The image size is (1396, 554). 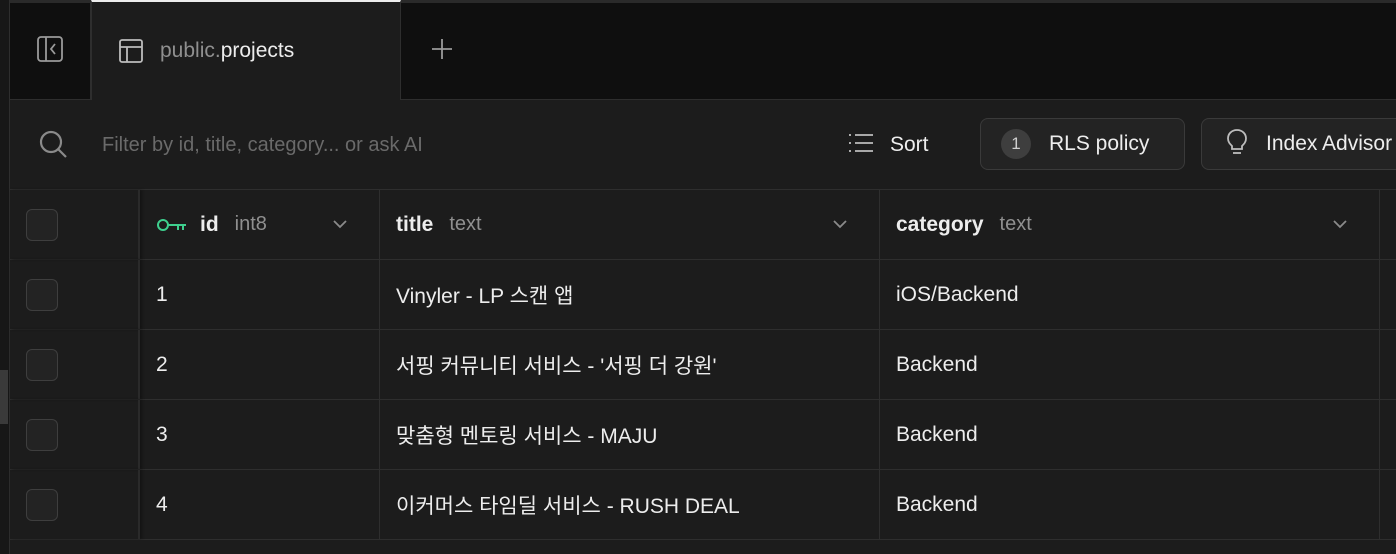 I want to click on grid-header-row: id int8 title text category text, so click(x=703, y=225).